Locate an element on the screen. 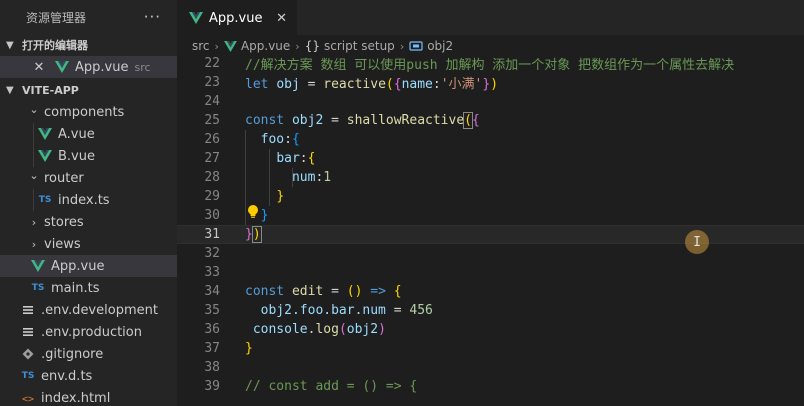  line-number: 28 is located at coordinates (212, 177).